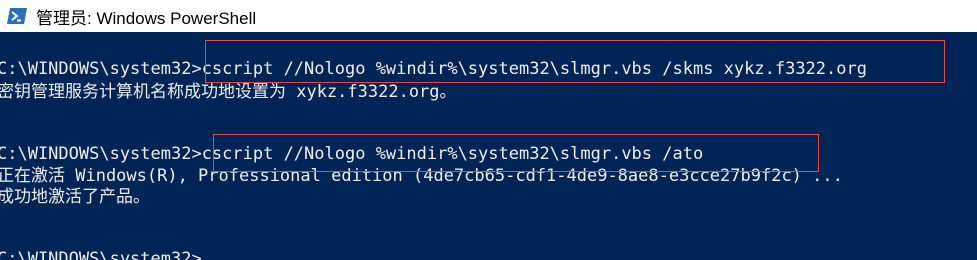 The width and height of the screenshot is (977, 260). I want to click on powershell-icon, so click(17, 16).